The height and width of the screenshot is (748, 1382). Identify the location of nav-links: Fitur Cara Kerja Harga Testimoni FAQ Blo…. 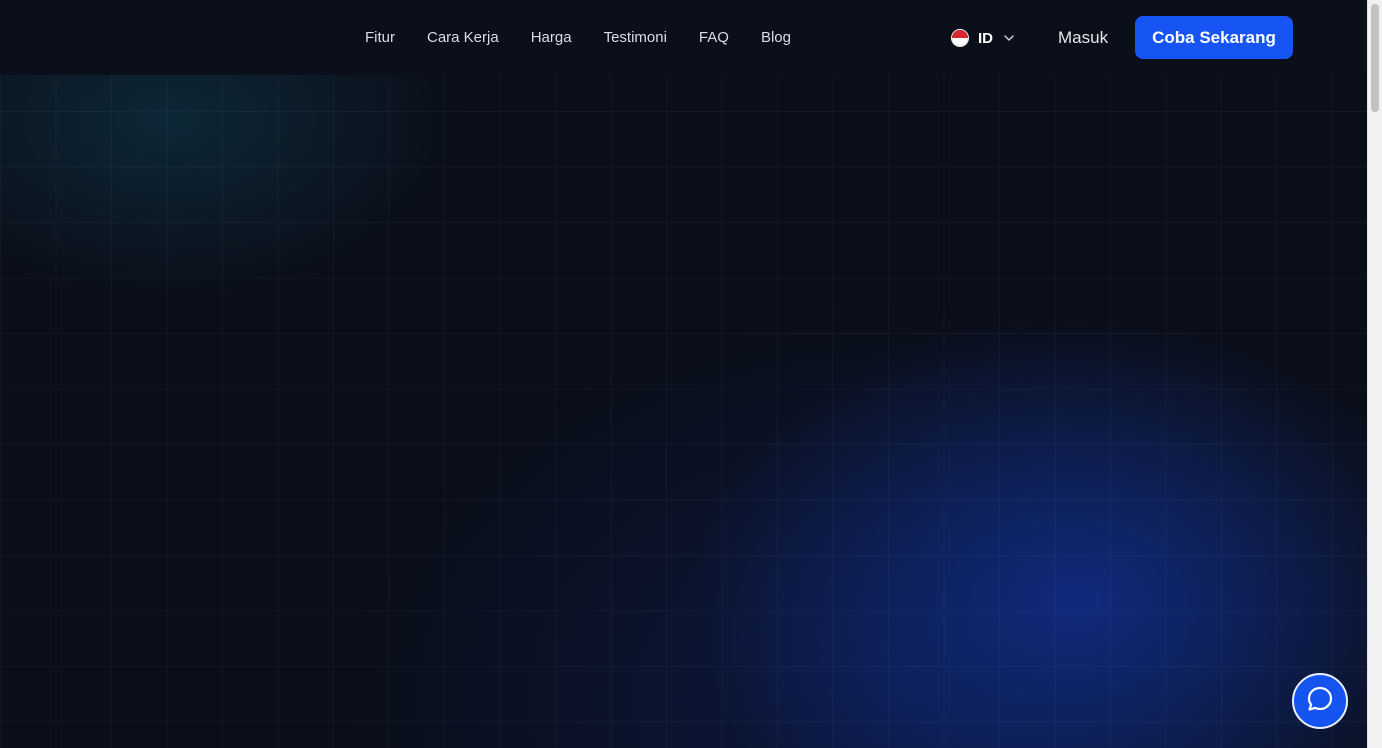
(578, 38).